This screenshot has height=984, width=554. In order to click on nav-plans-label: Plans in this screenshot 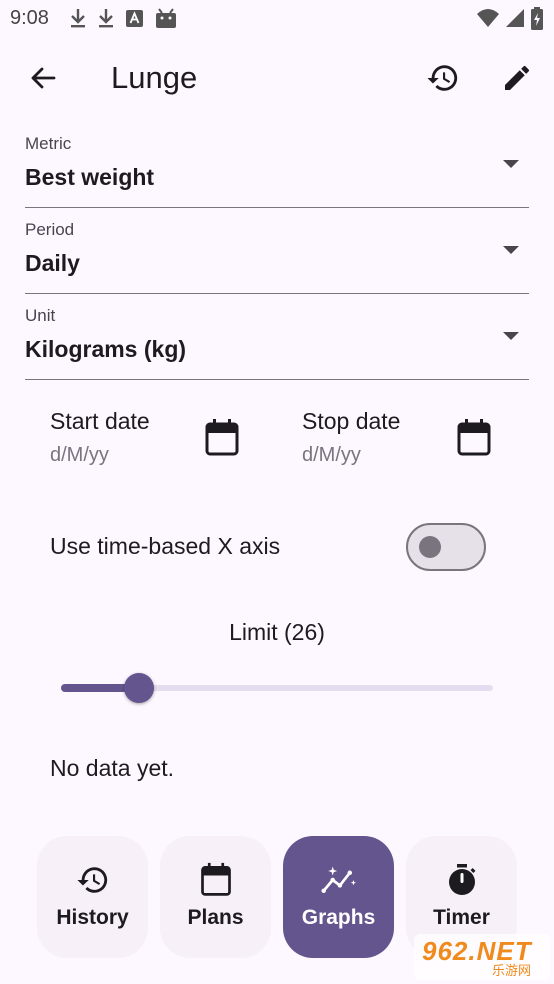, I will do `click(215, 917)`.